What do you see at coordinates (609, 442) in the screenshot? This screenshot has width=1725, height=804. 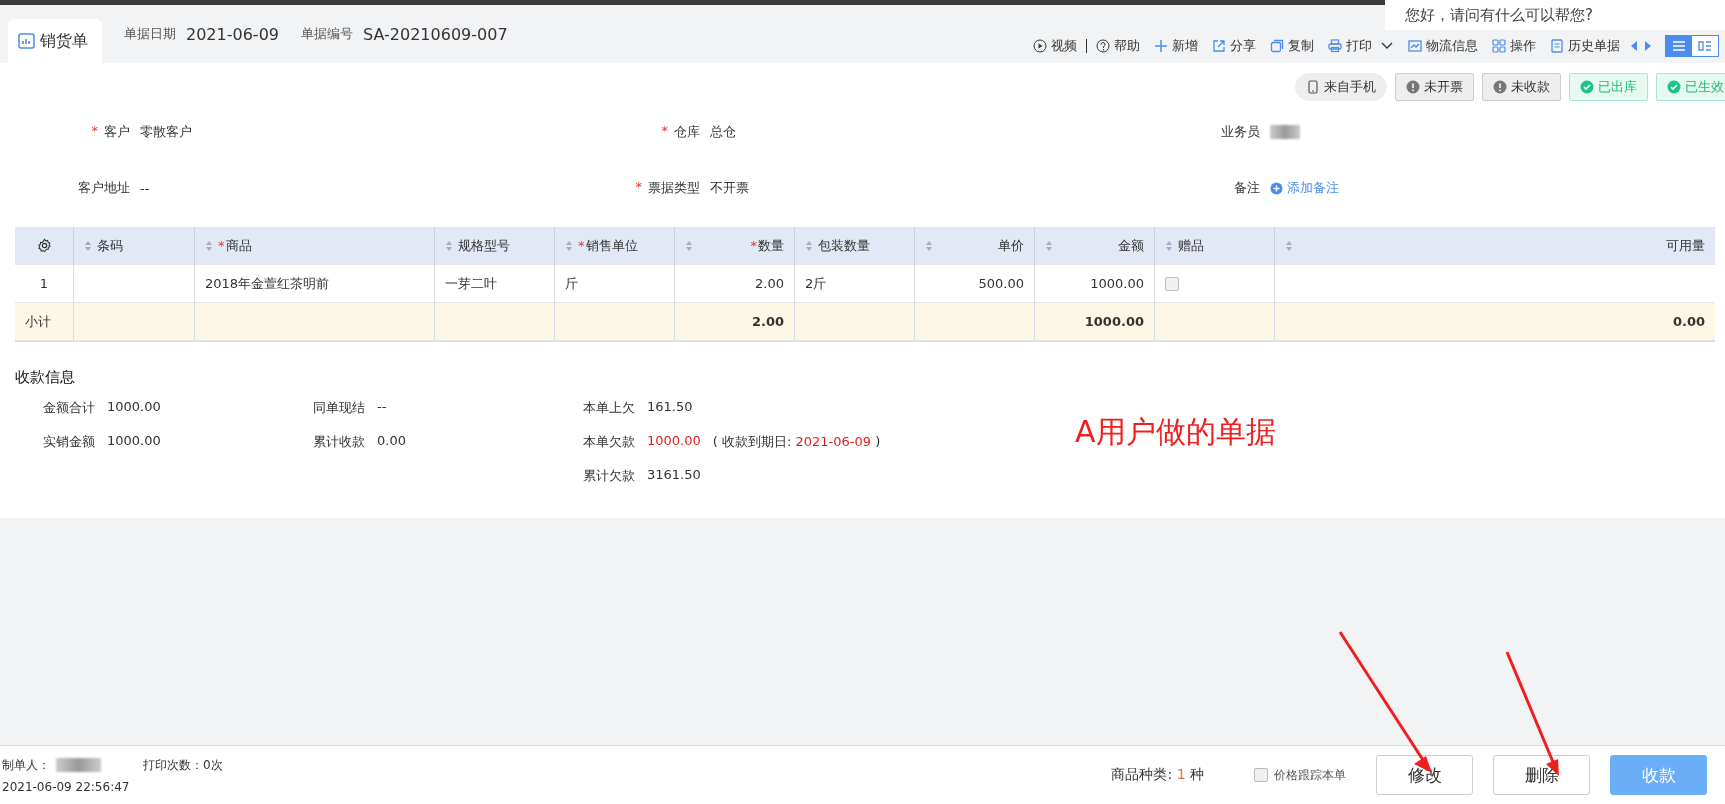 I see `payment-label: 本单欠款` at bounding box center [609, 442].